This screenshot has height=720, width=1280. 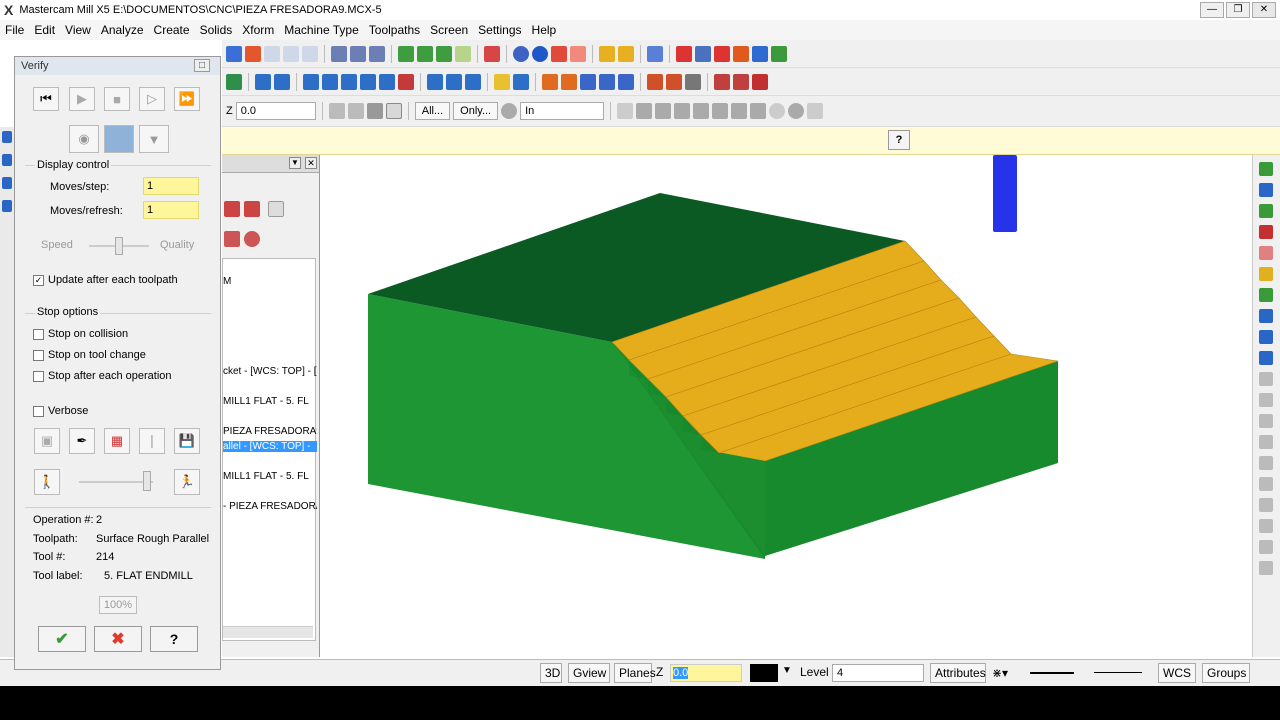 I want to click on post-icon, so click(x=760, y=81).